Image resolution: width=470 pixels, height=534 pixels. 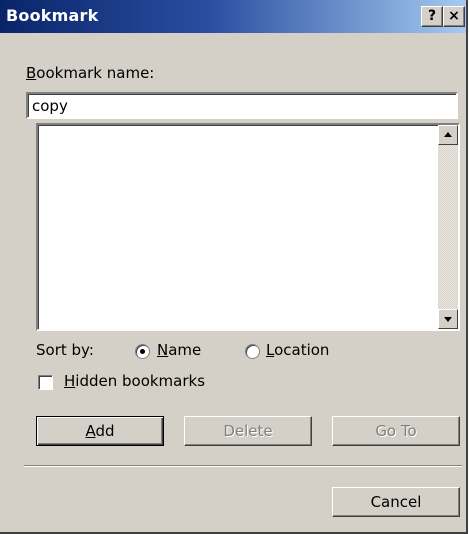 I want to click on sort-name-label: Name, so click(x=179, y=350).